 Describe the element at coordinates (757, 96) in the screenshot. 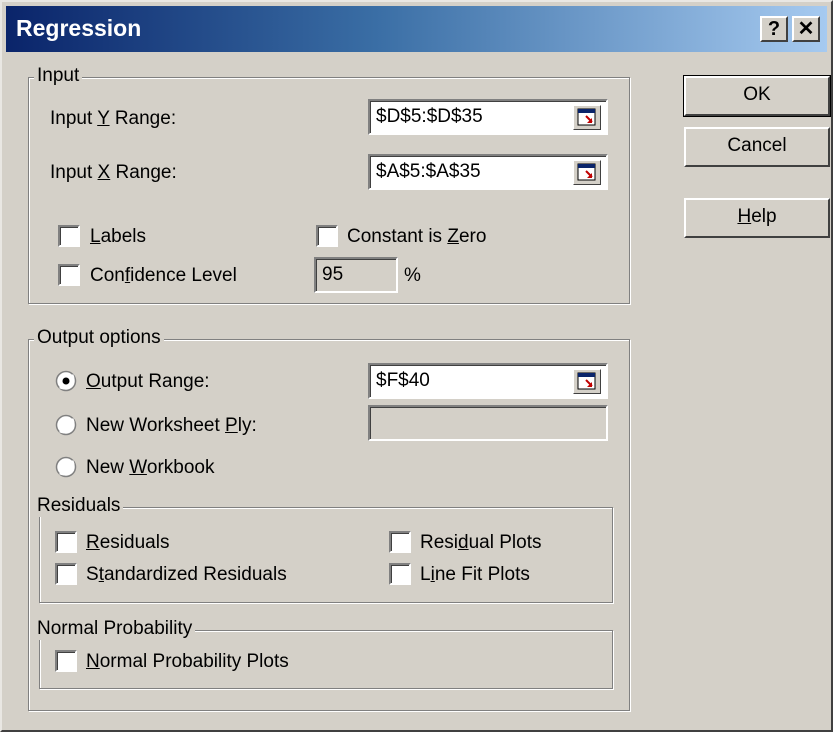

I see `ok-button: OK` at that location.